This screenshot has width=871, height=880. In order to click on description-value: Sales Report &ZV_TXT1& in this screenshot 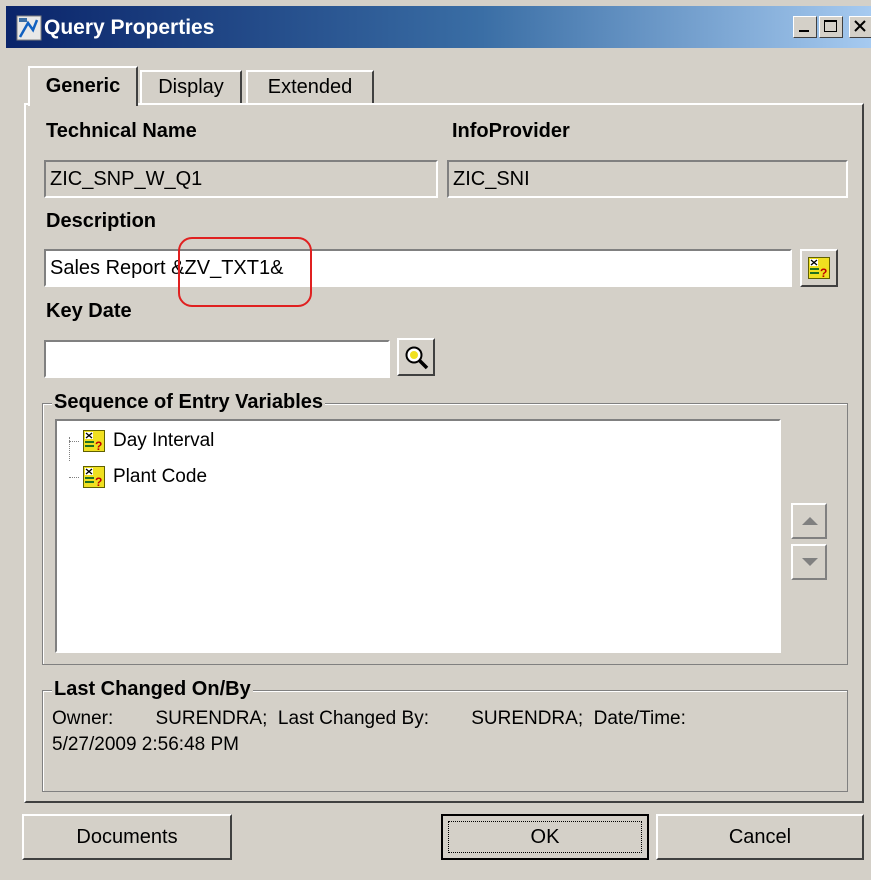, I will do `click(167, 268)`.